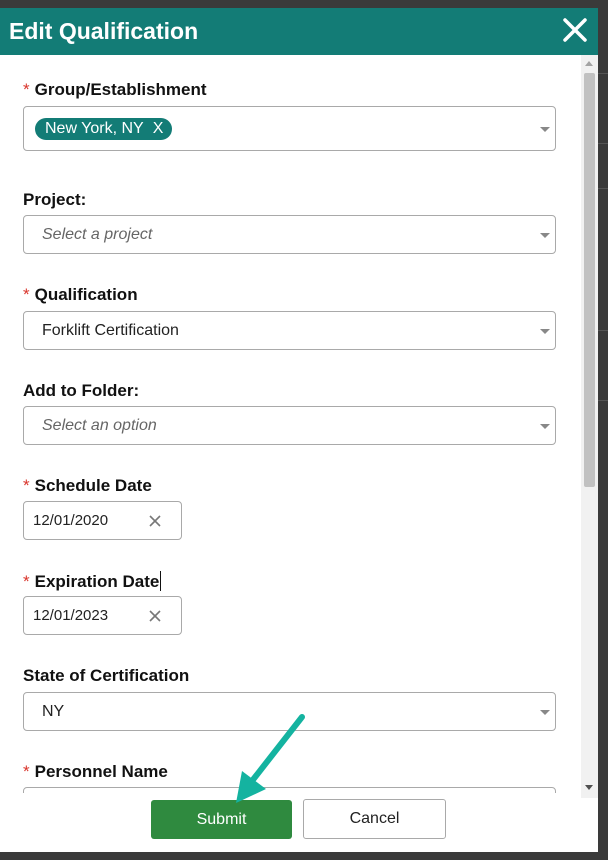  I want to click on project-select: Select a project, so click(289, 234).